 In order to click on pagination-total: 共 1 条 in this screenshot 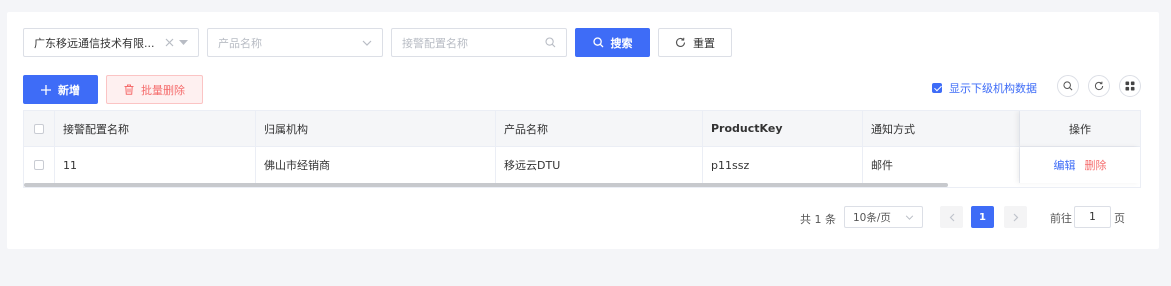, I will do `click(818, 219)`.